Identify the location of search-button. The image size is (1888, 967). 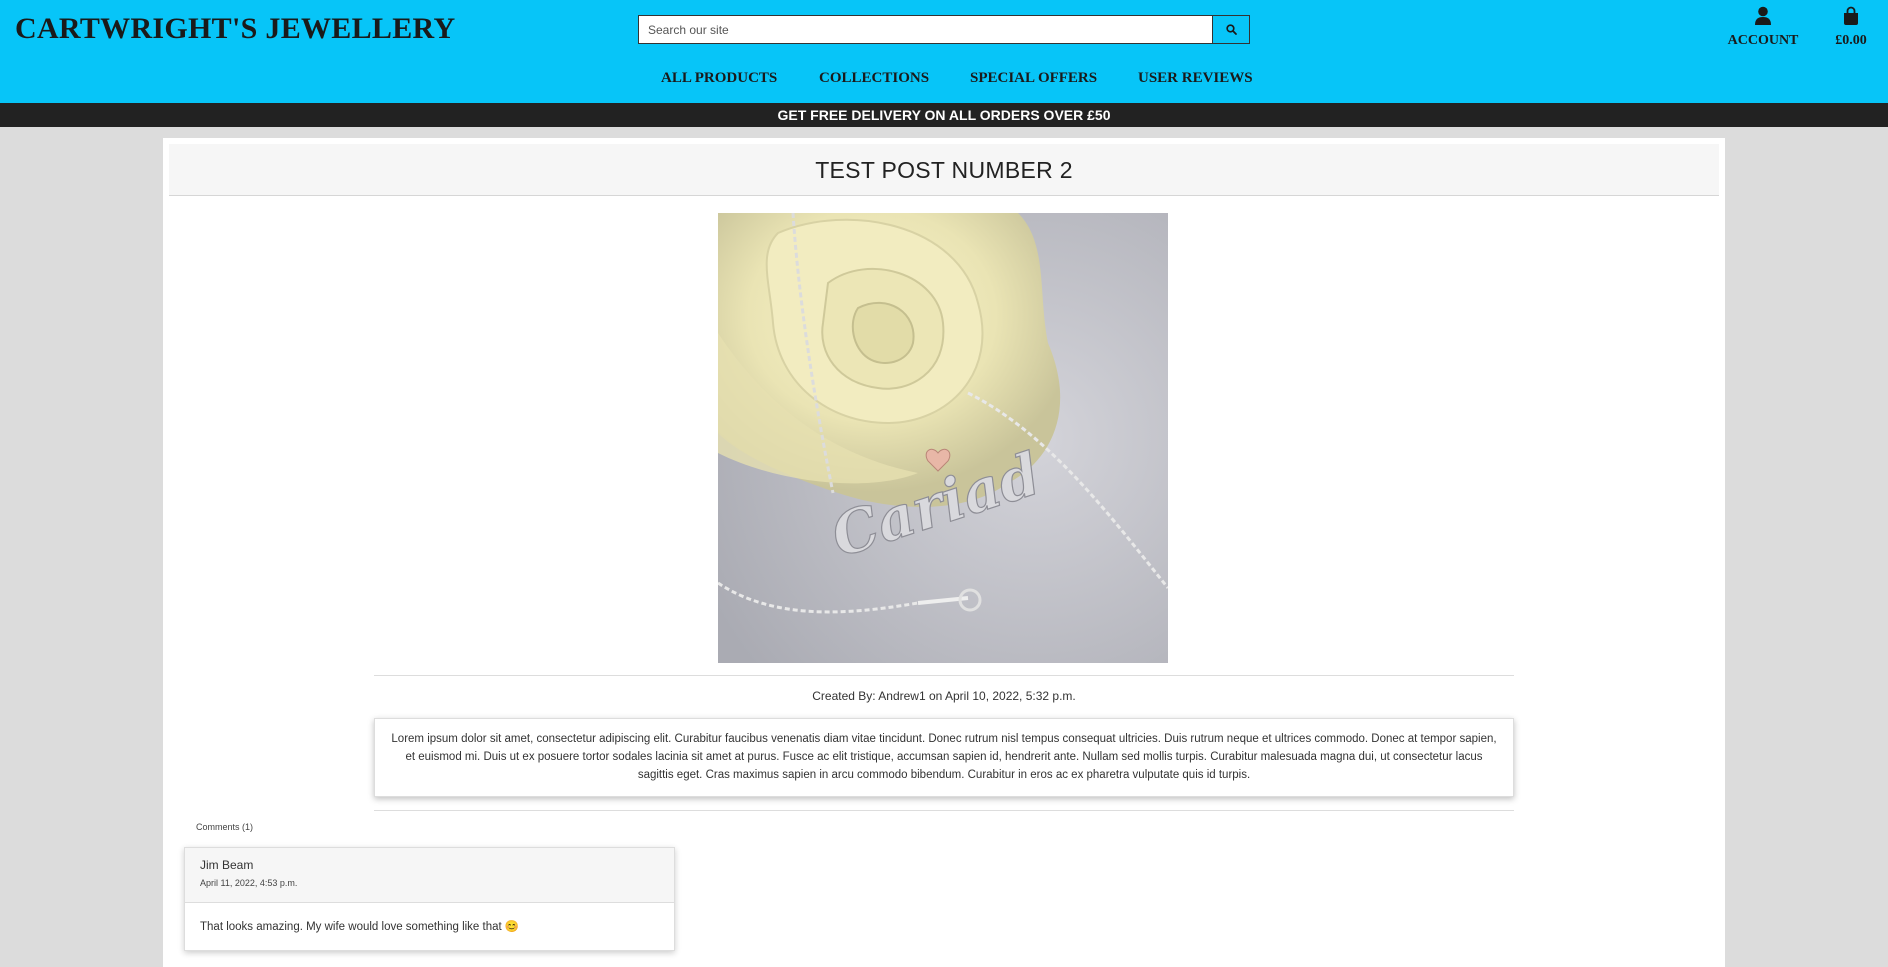
(1231, 29).